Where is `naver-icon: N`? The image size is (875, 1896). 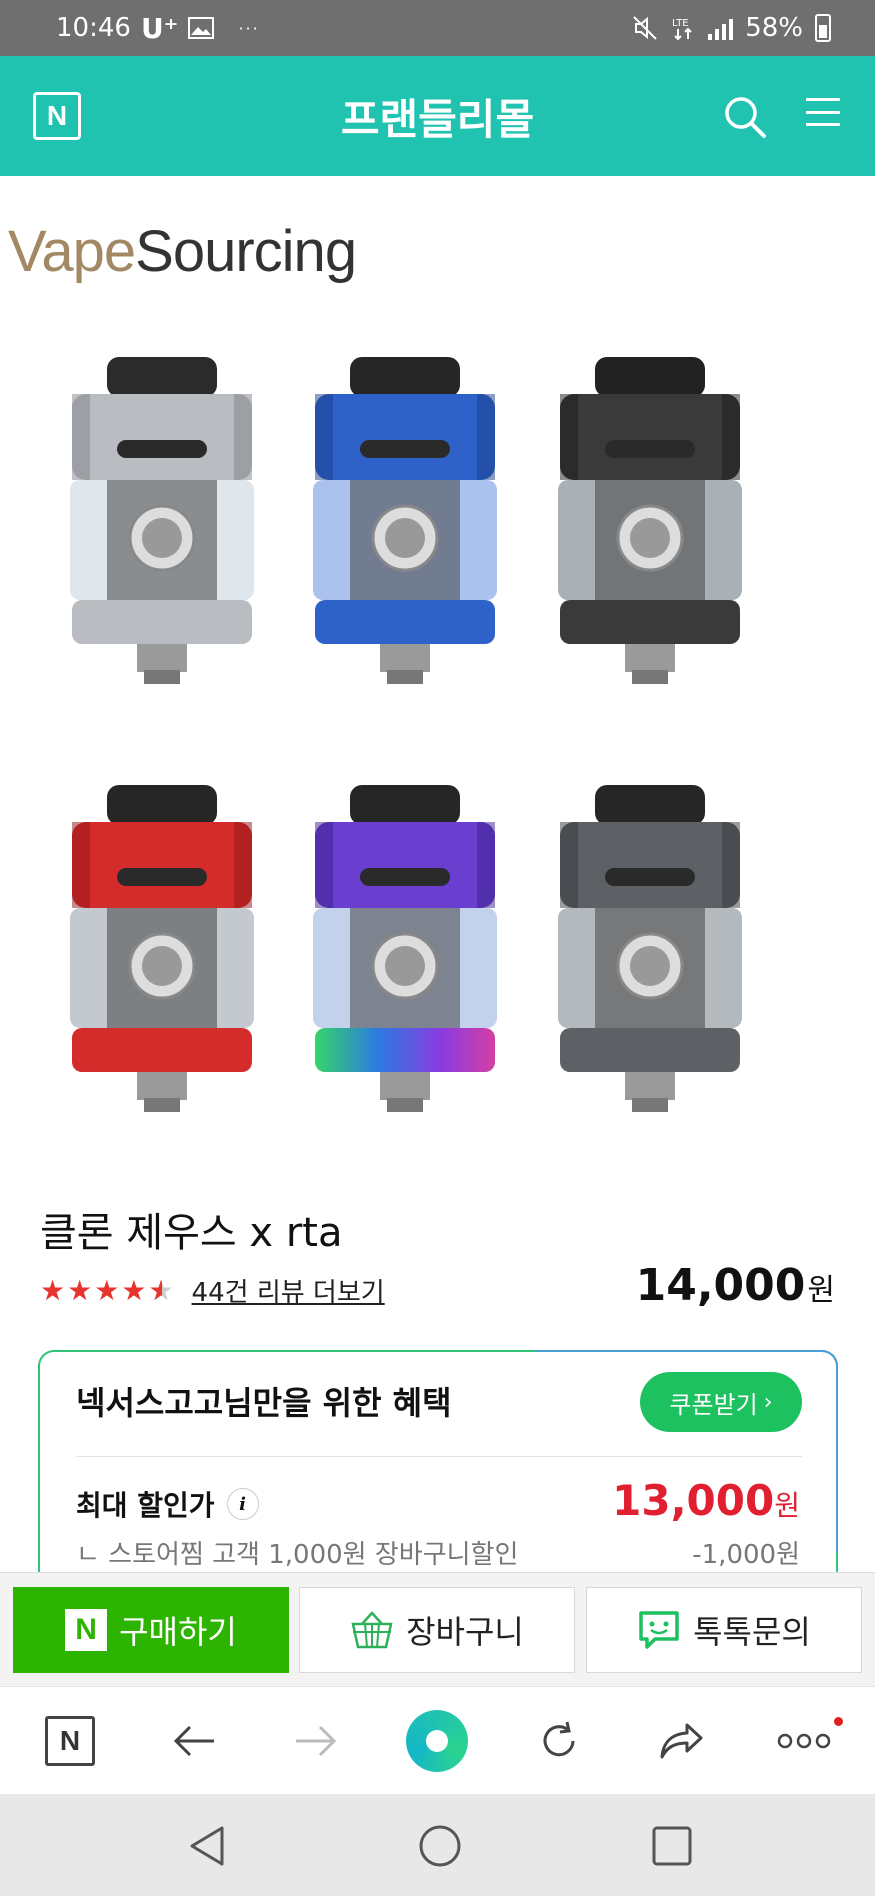 naver-icon: N is located at coordinates (70, 1741).